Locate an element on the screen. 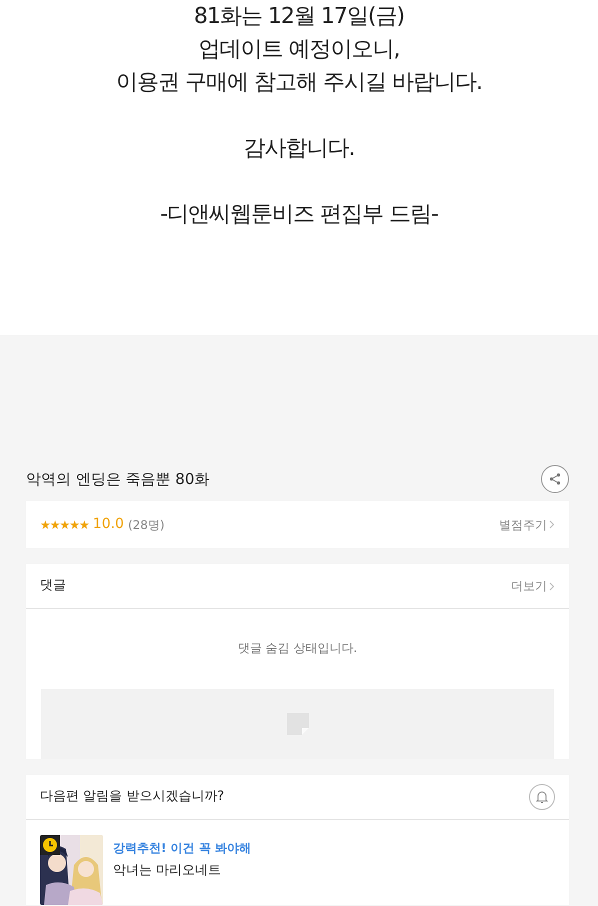  share-icon is located at coordinates (555, 479).